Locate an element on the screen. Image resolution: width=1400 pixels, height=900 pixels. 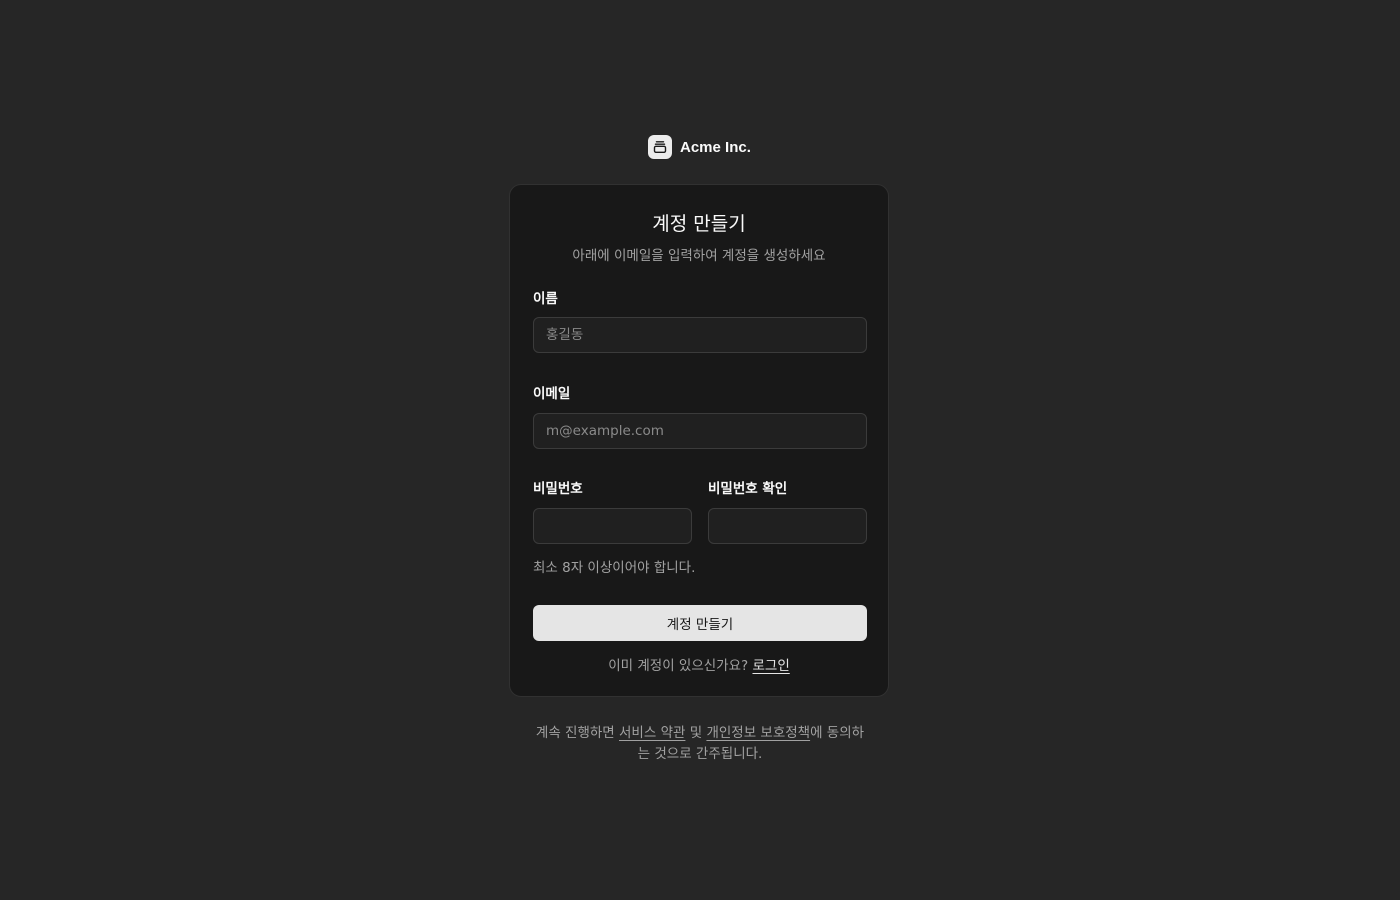
confirm-password-label: 비밀번호 확인 is located at coordinates (748, 489).